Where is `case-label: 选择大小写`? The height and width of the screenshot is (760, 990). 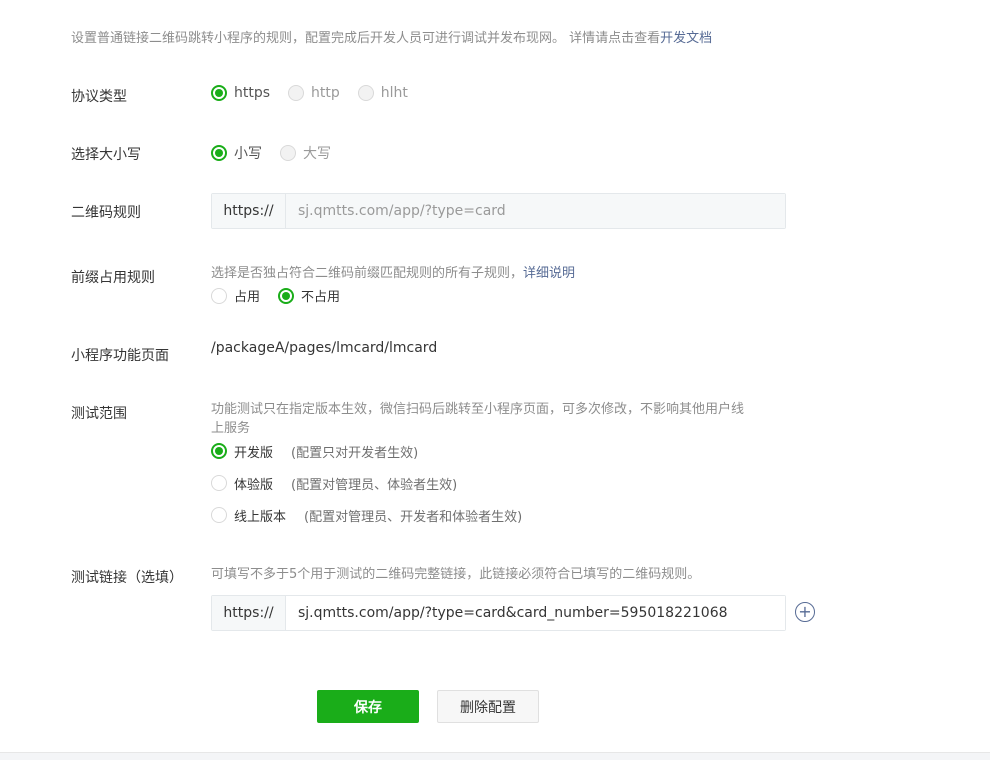 case-label: 选择大小写 is located at coordinates (106, 155).